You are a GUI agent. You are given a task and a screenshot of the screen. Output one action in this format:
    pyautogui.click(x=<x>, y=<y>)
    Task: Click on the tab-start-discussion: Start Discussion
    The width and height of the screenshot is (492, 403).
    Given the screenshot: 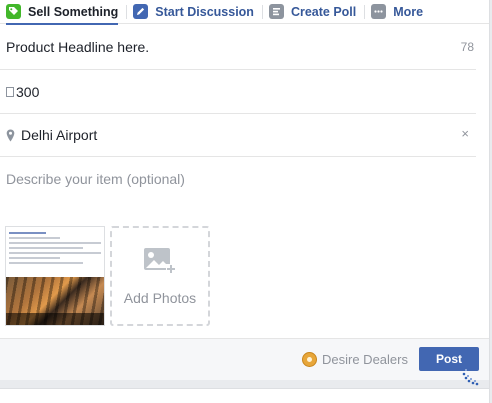 What is the action you would take?
    pyautogui.click(x=194, y=12)
    